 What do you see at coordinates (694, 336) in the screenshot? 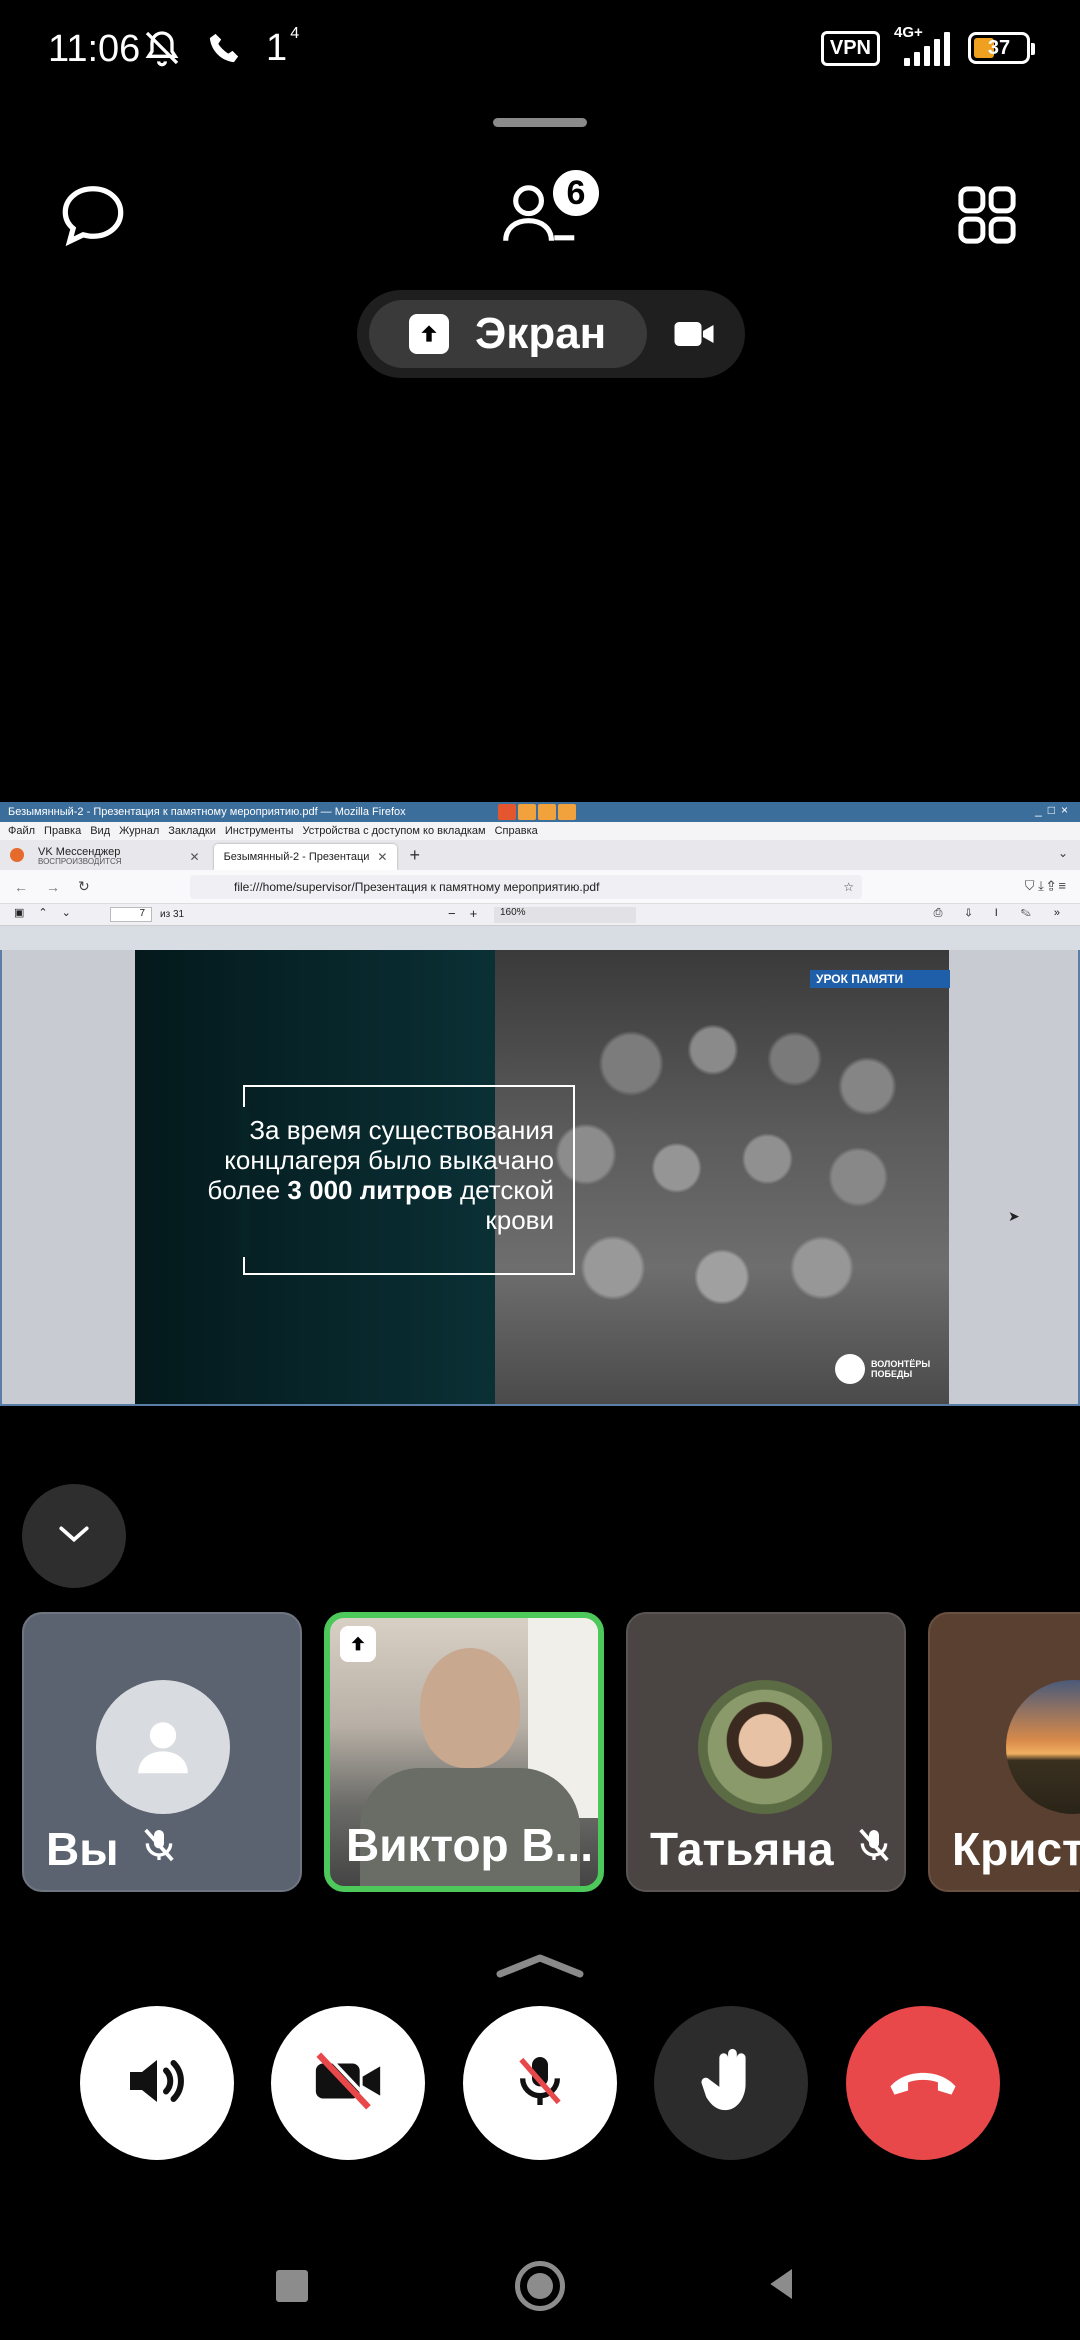
I see `camera-share-button` at bounding box center [694, 336].